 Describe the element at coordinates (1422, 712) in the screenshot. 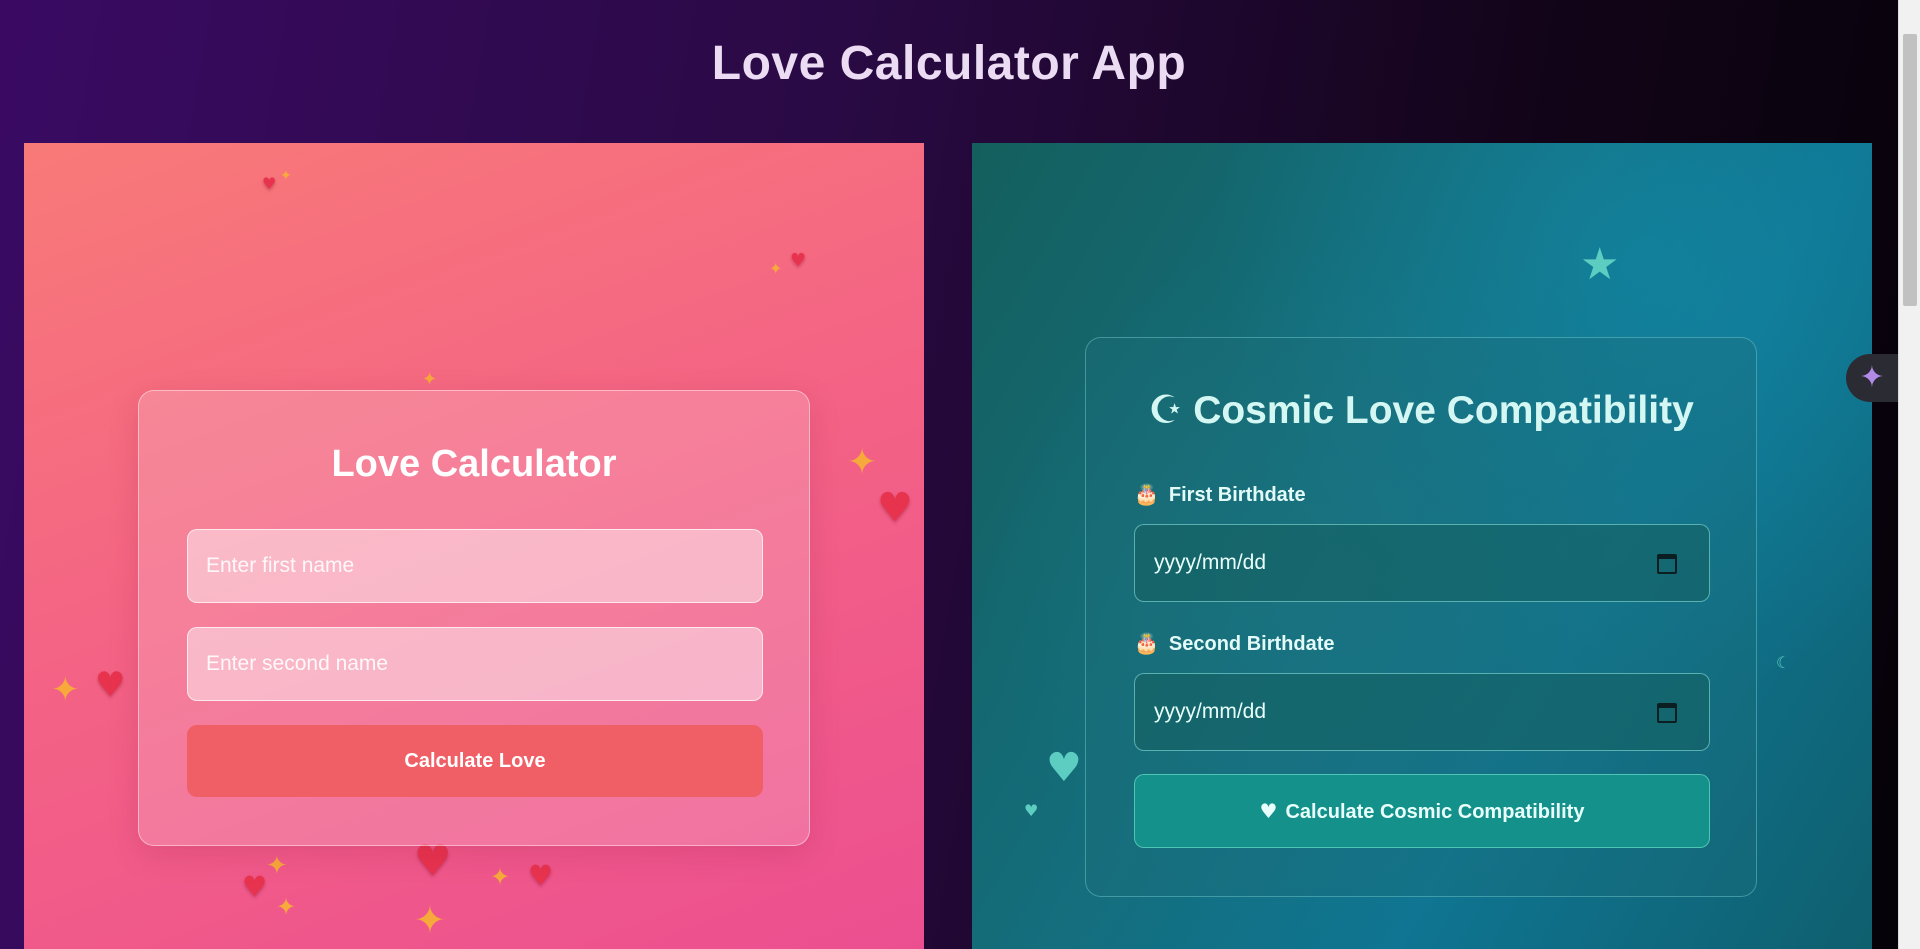

I see `second-birthdate-input: yyyy/mm/dd` at that location.